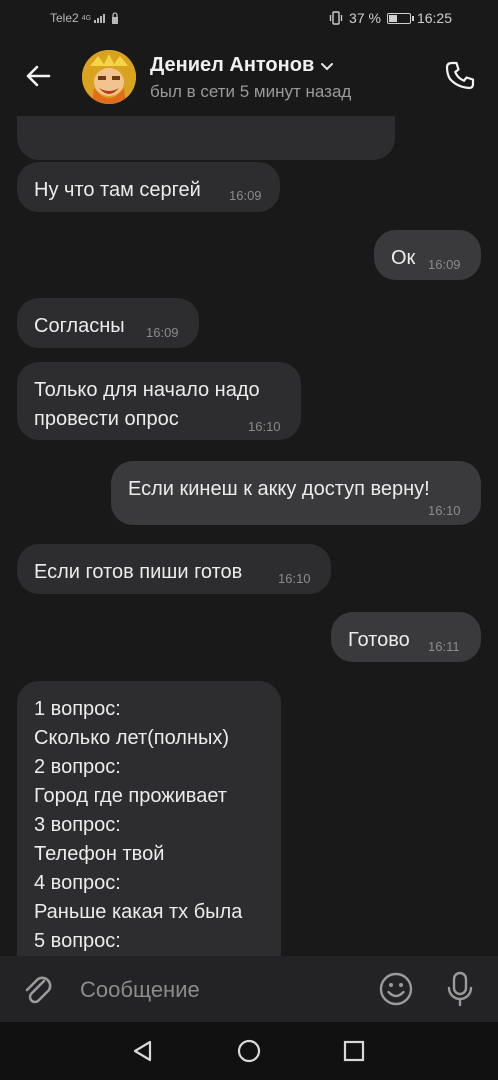 The image size is (498, 1080). Describe the element at coordinates (379, 640) in the screenshot. I see `message-text: Готово` at that location.